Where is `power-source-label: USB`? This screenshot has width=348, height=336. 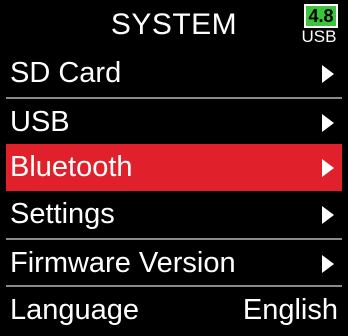 power-source-label: USB is located at coordinates (319, 36).